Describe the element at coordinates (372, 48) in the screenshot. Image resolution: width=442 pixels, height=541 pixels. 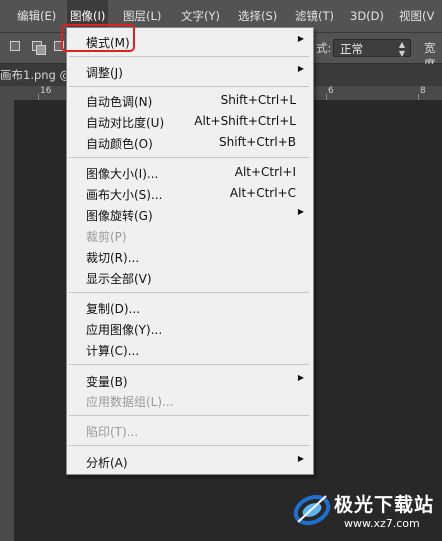
I see `blend-mode-select: 正常 ▲ ▼` at that location.